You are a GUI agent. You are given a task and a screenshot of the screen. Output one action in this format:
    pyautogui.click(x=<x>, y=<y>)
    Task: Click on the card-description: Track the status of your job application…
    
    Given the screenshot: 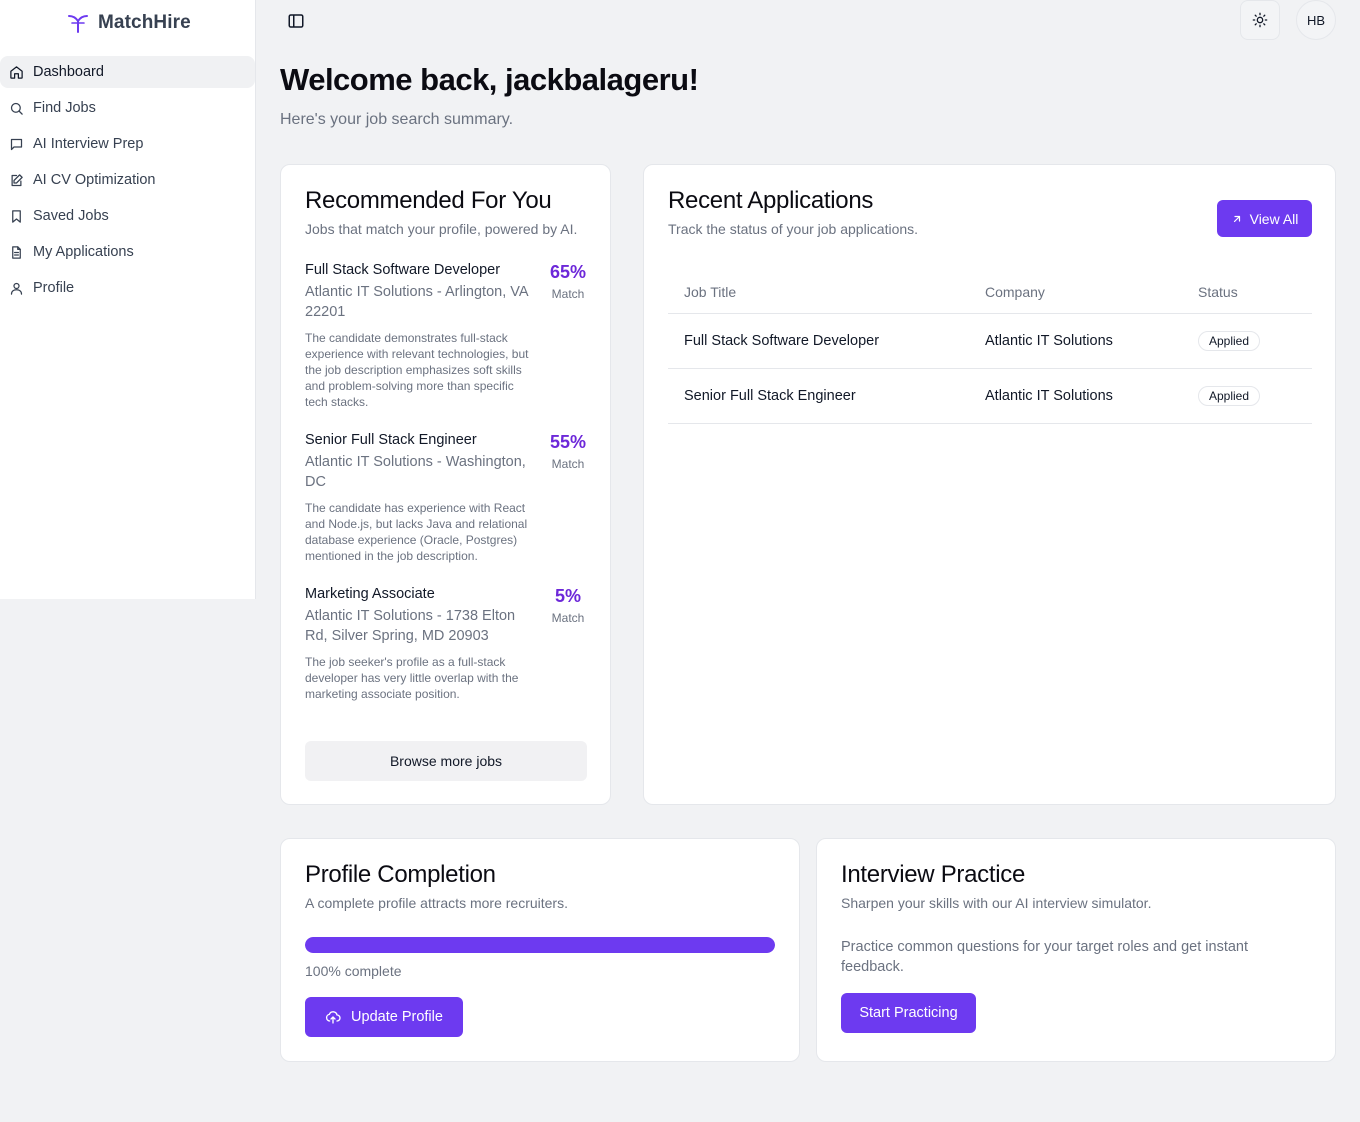 What is the action you would take?
    pyautogui.click(x=793, y=229)
    